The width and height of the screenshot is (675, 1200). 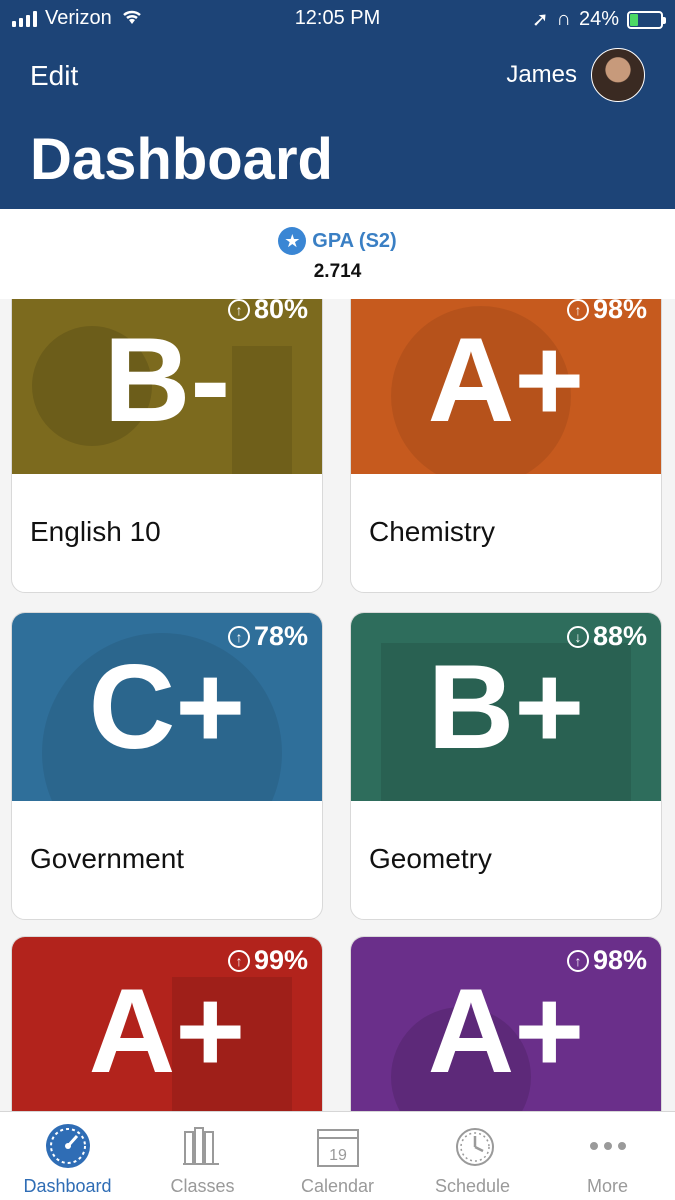 I want to click on tab-classes: Classes, so click(x=202, y=1156).